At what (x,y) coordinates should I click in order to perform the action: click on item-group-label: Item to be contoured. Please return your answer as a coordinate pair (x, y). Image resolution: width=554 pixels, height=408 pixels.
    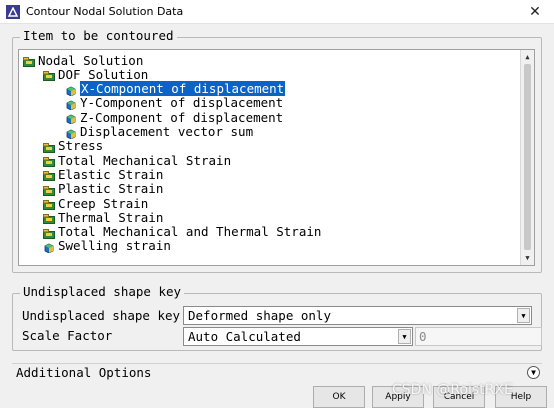
    Looking at the image, I should click on (98, 35).